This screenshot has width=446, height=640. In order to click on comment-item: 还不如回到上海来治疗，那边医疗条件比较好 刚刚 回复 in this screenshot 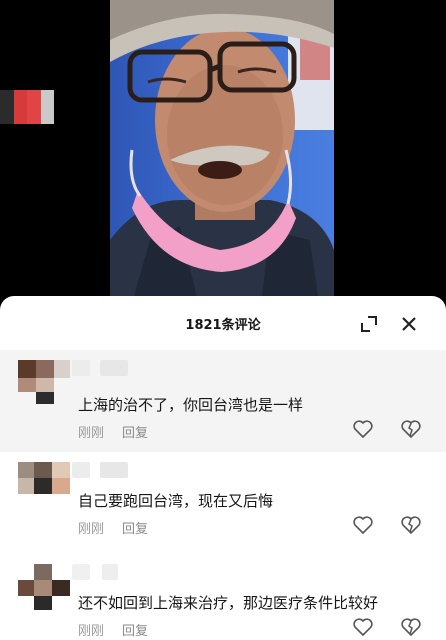, I will do `click(223, 597)`.